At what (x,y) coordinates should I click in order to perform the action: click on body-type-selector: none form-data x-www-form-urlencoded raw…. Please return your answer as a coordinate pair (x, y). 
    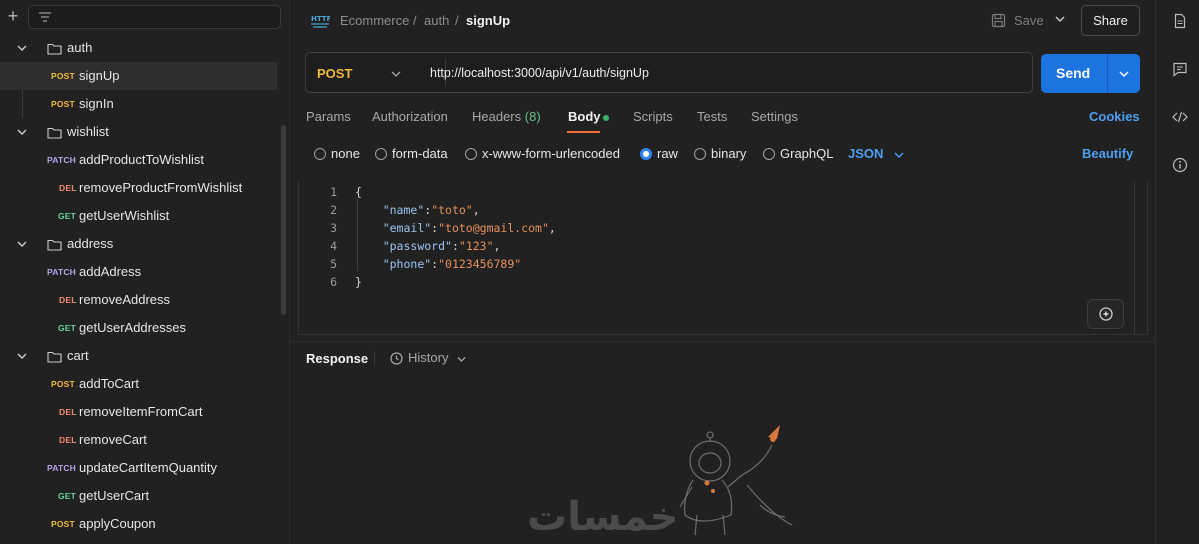
    Looking at the image, I should click on (722, 153).